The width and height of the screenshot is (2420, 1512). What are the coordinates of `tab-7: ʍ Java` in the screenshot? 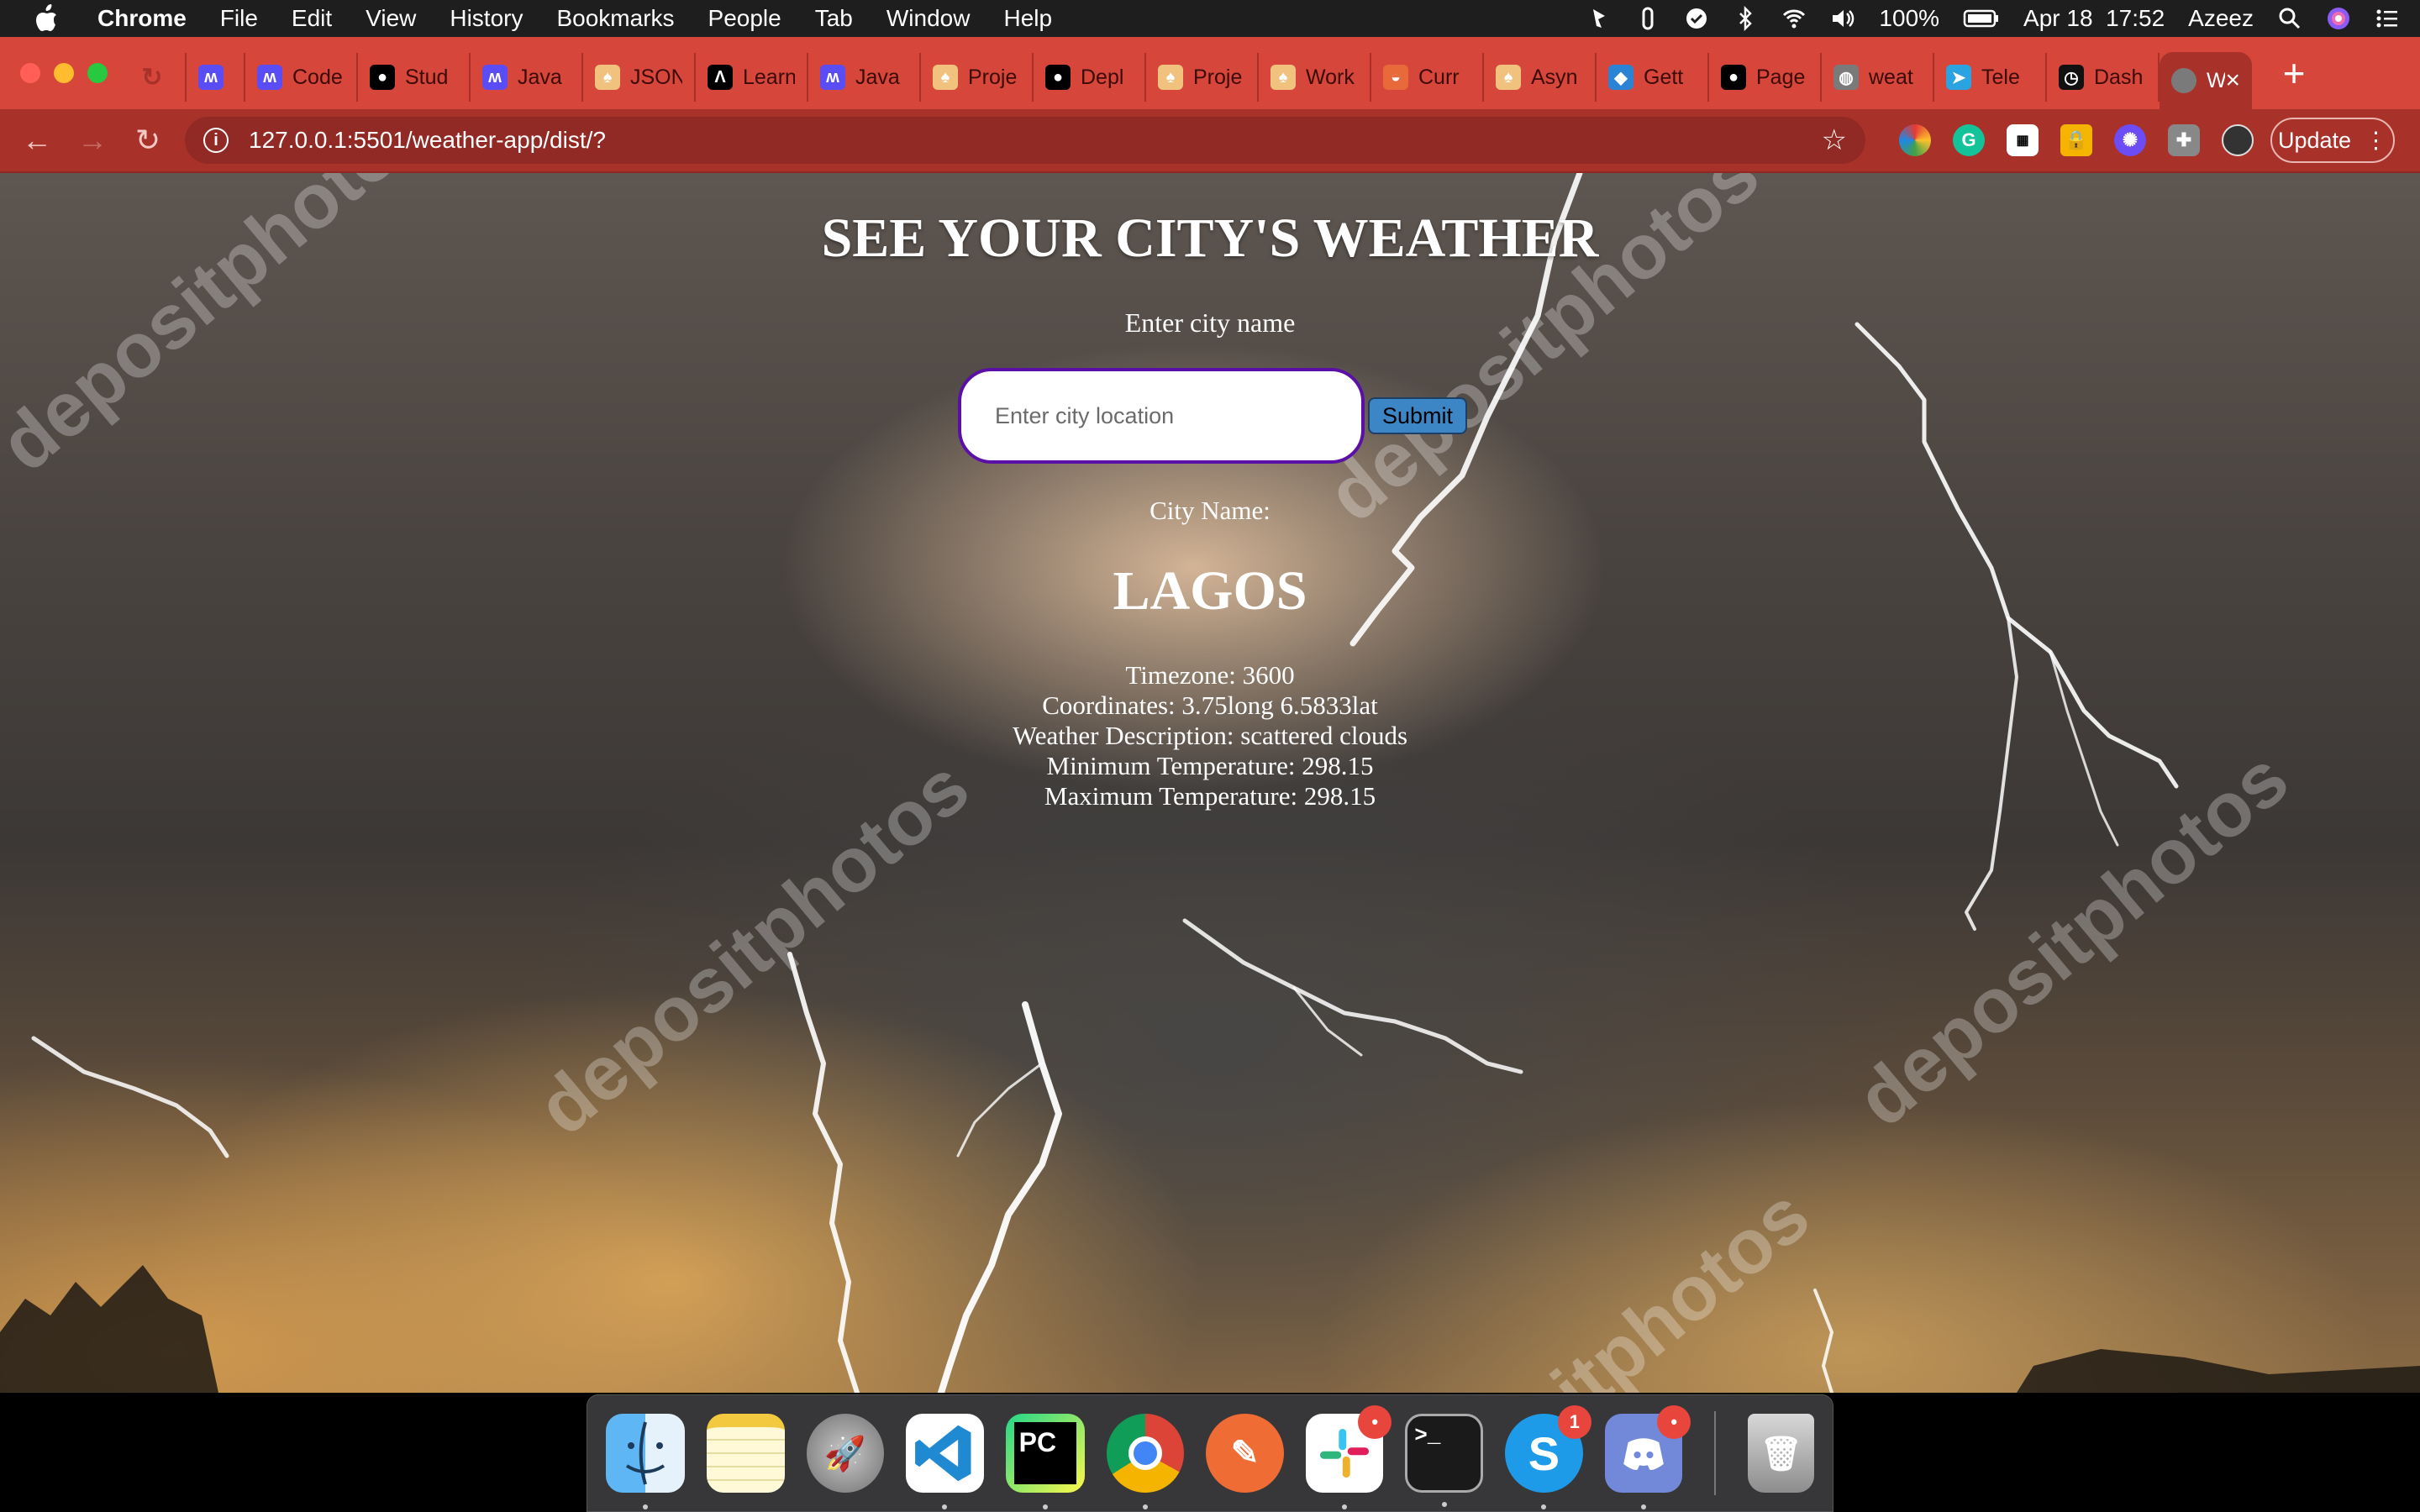 It's located at (865, 77).